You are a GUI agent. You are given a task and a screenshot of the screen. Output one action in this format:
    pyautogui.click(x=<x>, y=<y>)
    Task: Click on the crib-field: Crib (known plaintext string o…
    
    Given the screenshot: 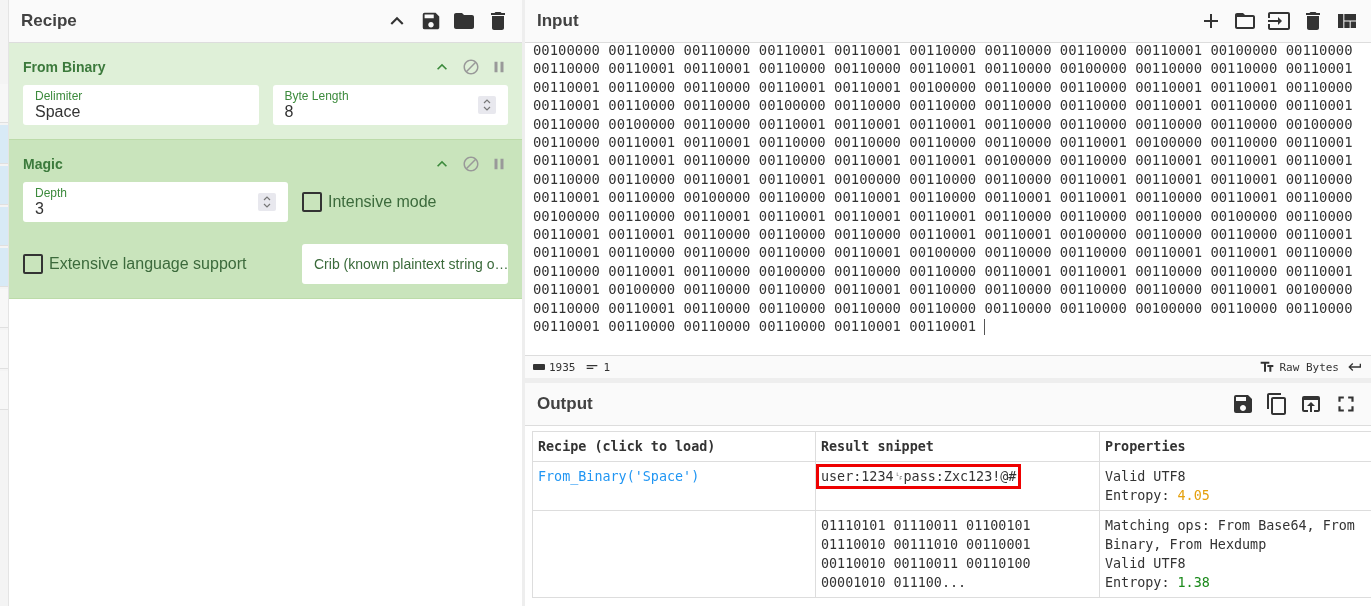 What is the action you would take?
    pyautogui.click(x=405, y=264)
    